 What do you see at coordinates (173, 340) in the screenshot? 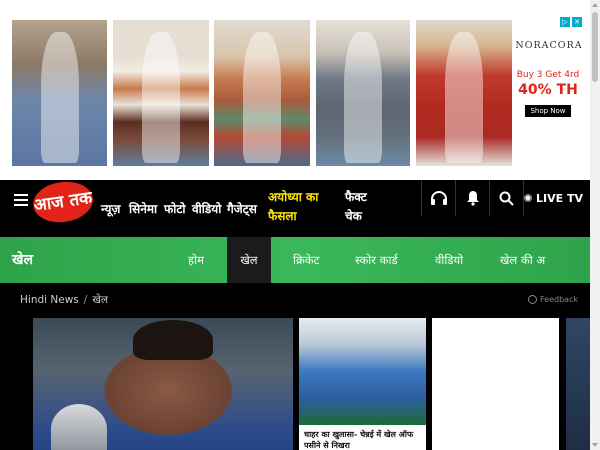
I see `featured-image-detail` at bounding box center [173, 340].